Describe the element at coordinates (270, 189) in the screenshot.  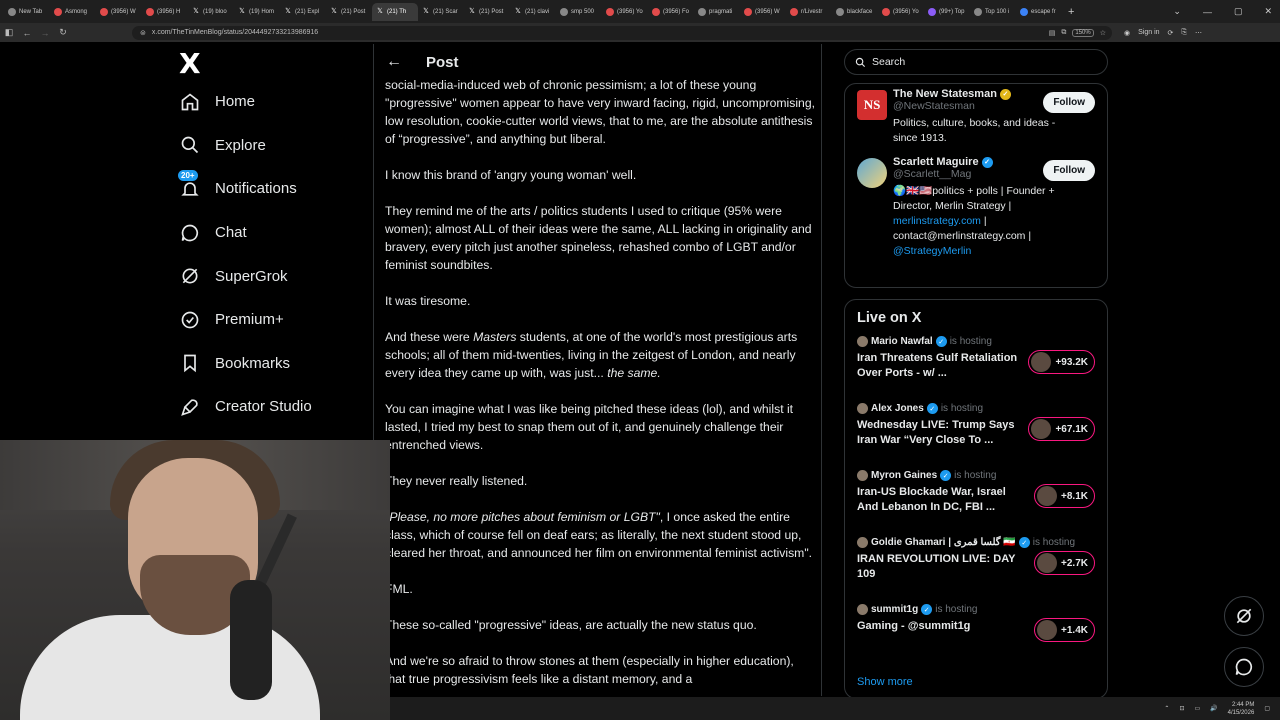
I see `nav-item-notifications: 20+ Notifications` at that location.